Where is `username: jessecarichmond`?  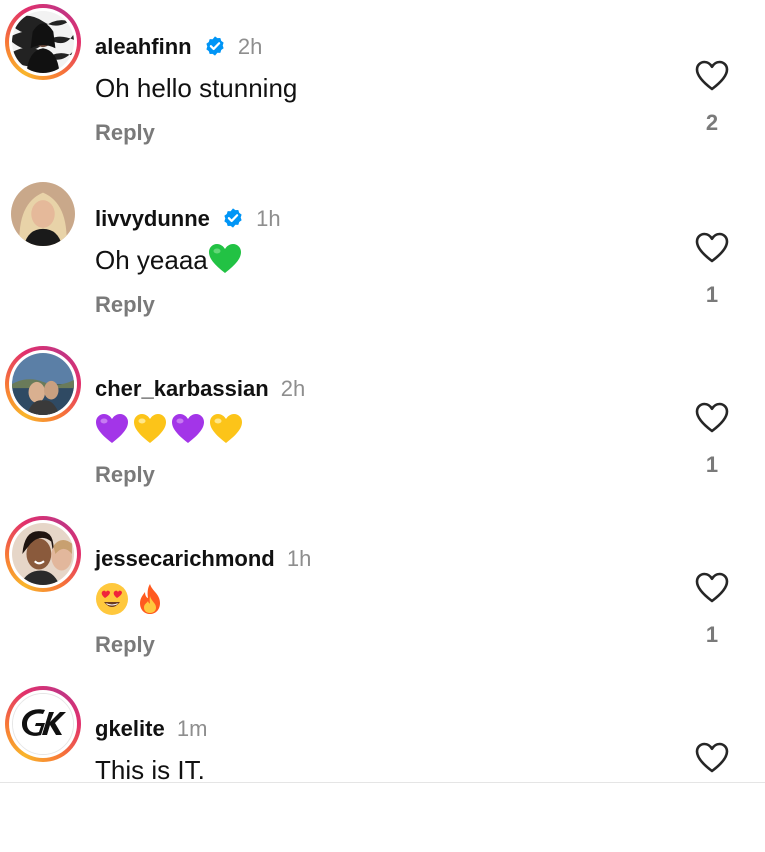
username: jessecarichmond is located at coordinates (185, 558).